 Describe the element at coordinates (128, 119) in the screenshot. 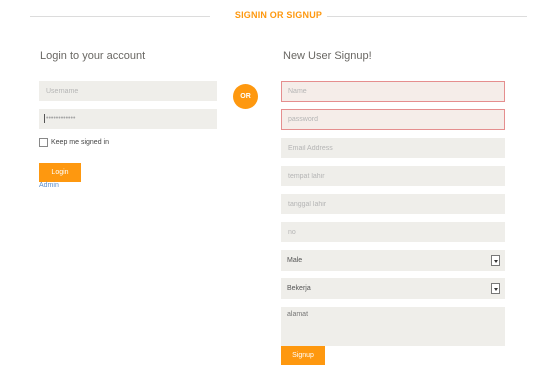

I see `login-password-input: ••••••••••••` at that location.